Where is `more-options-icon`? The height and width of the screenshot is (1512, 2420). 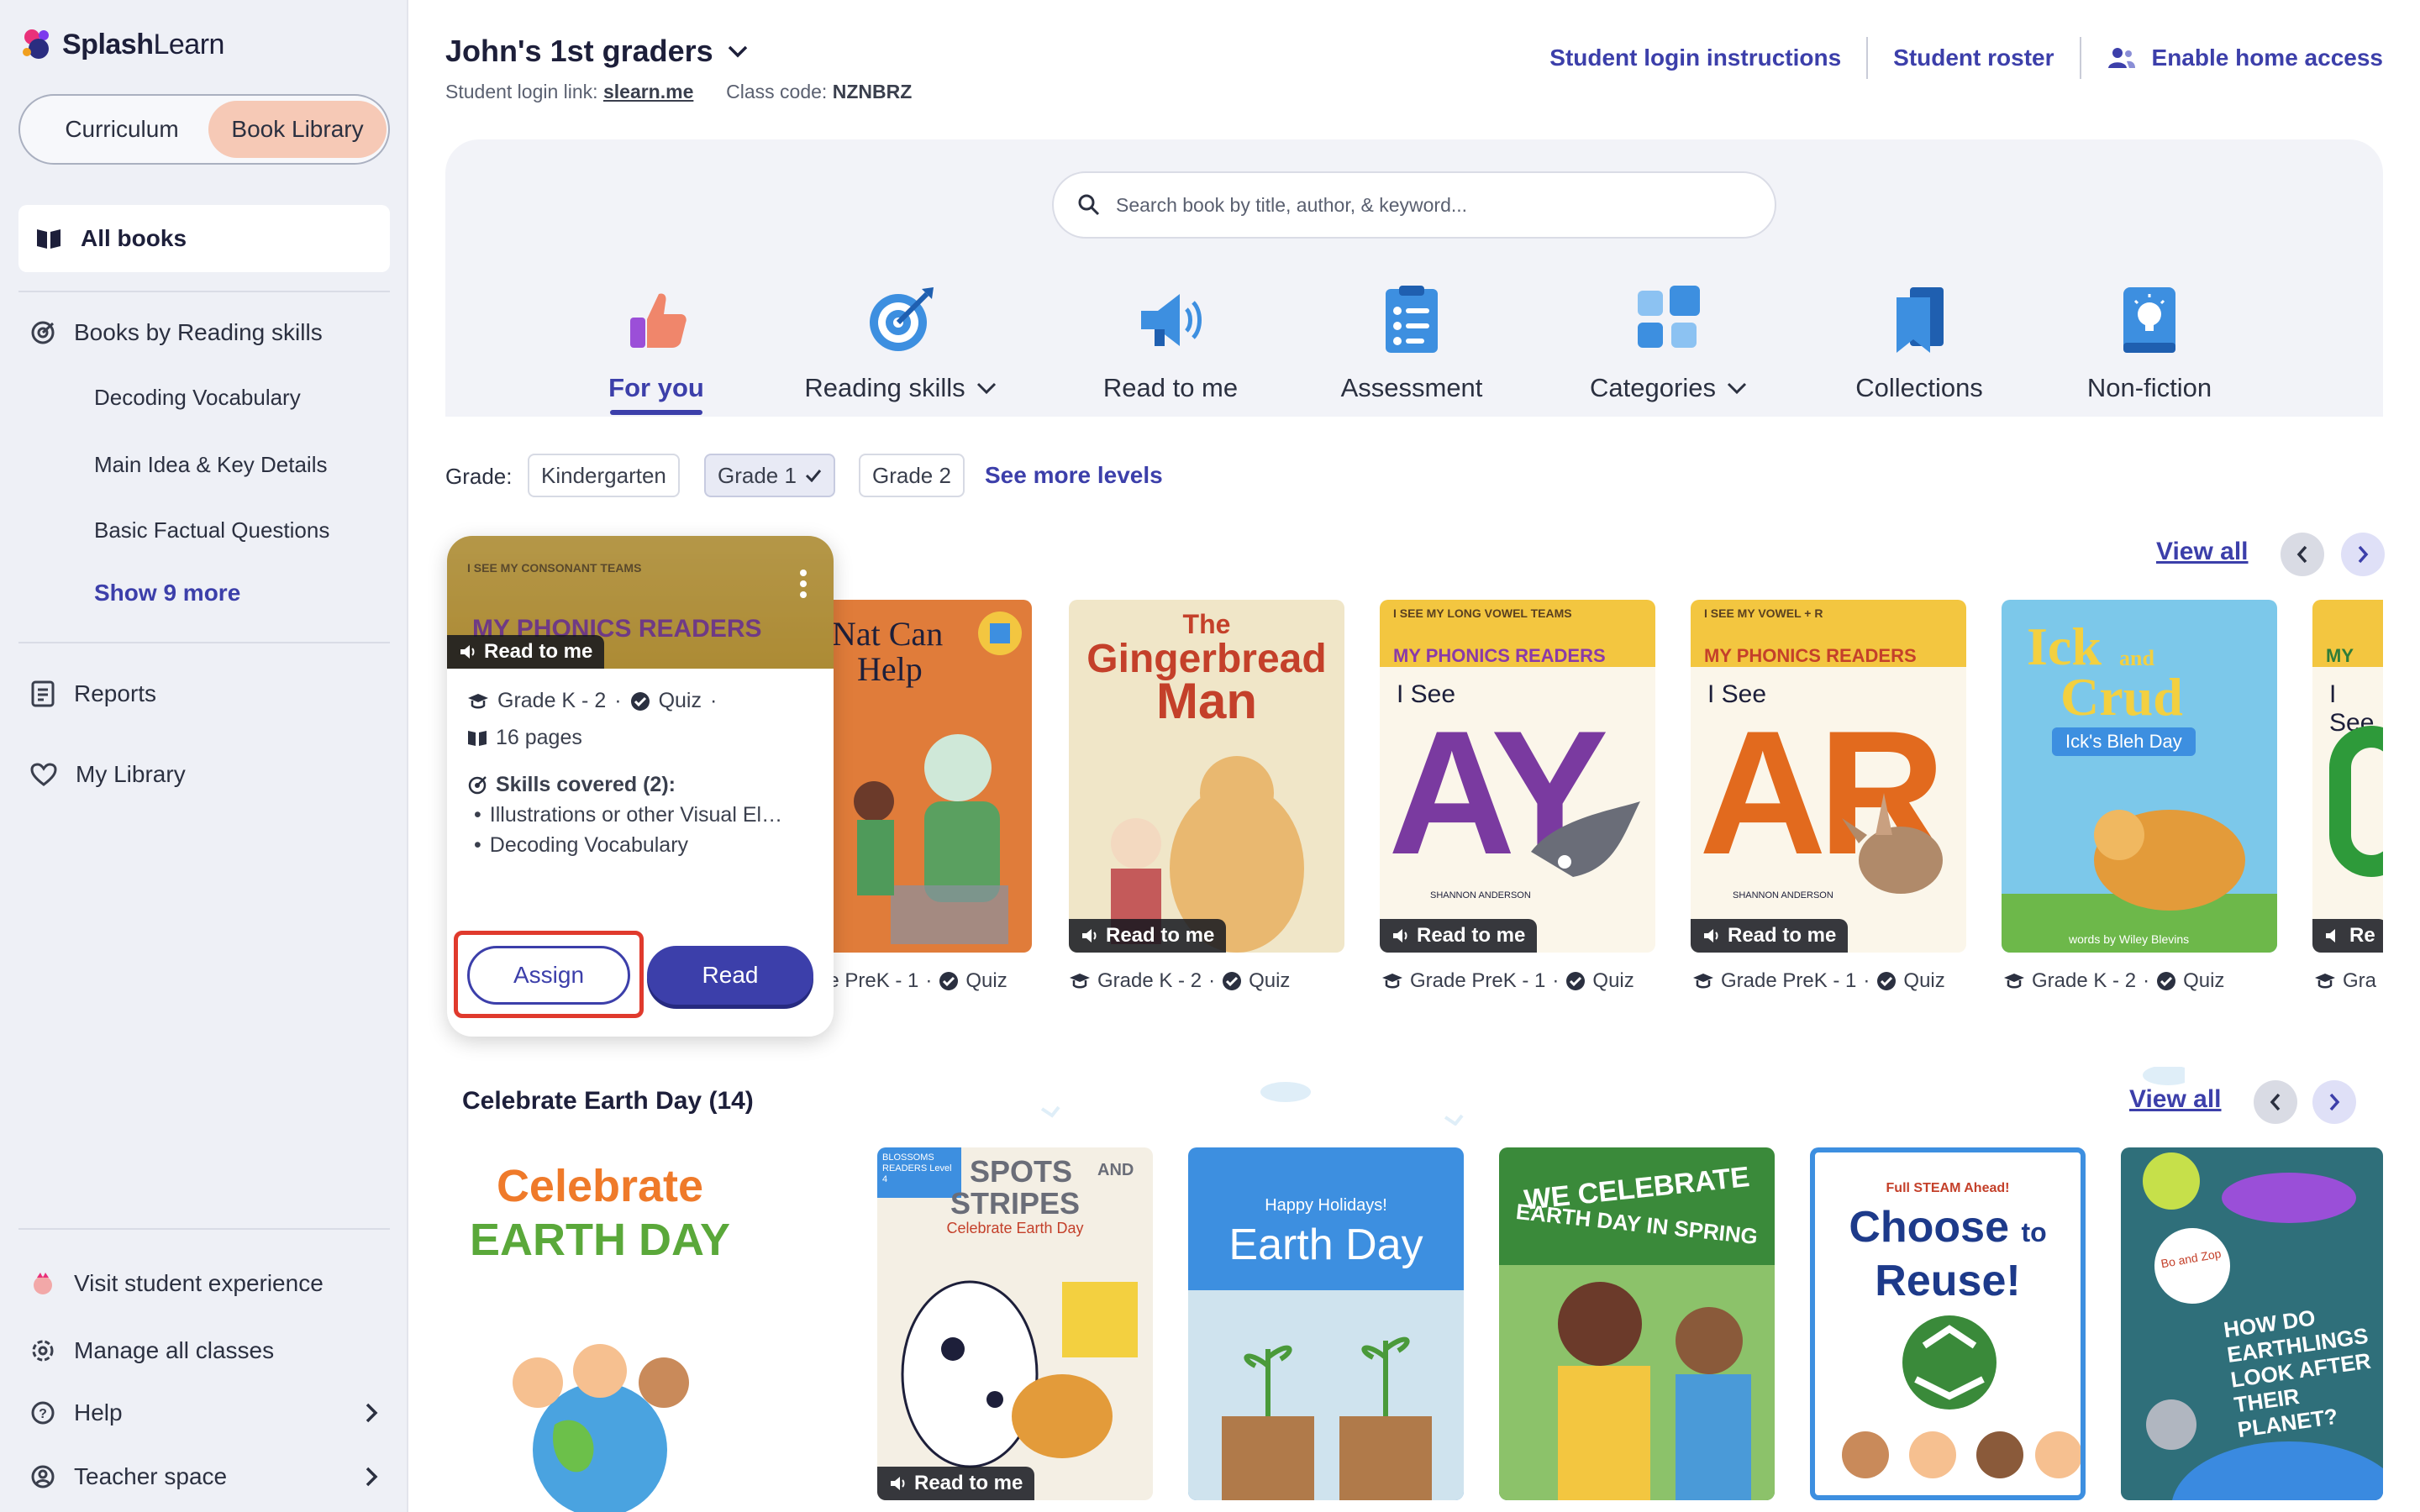
more-options-icon is located at coordinates (803, 584).